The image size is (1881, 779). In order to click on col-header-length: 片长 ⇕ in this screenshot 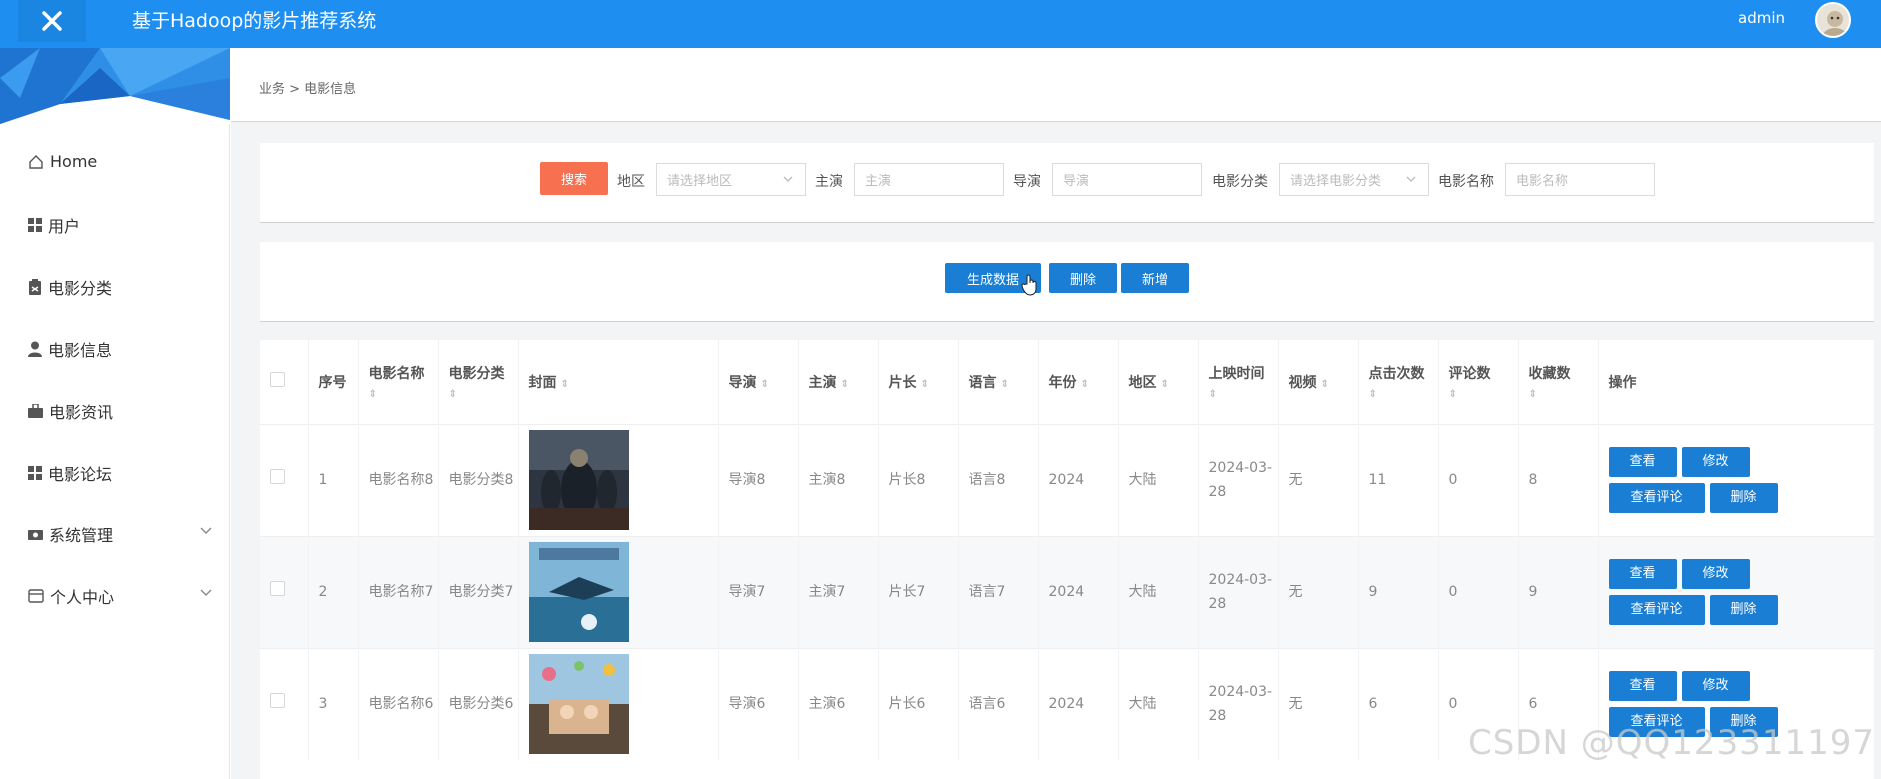, I will do `click(918, 382)`.